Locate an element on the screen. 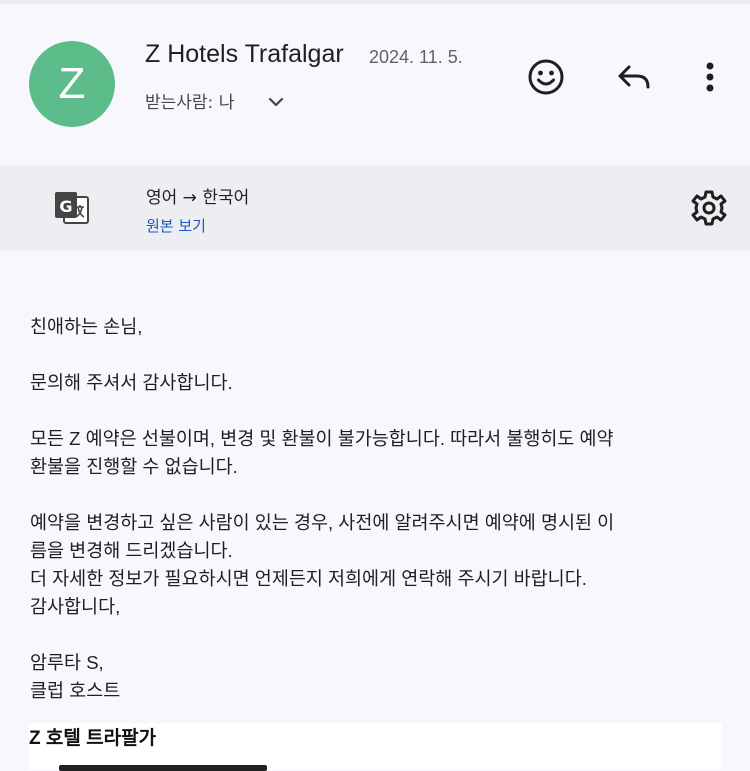  contact-line: 더 자세한 정보가 필요하시면 언제든지 저희에게 연락해 주시기 바랍니다. is located at coordinates (308, 578).